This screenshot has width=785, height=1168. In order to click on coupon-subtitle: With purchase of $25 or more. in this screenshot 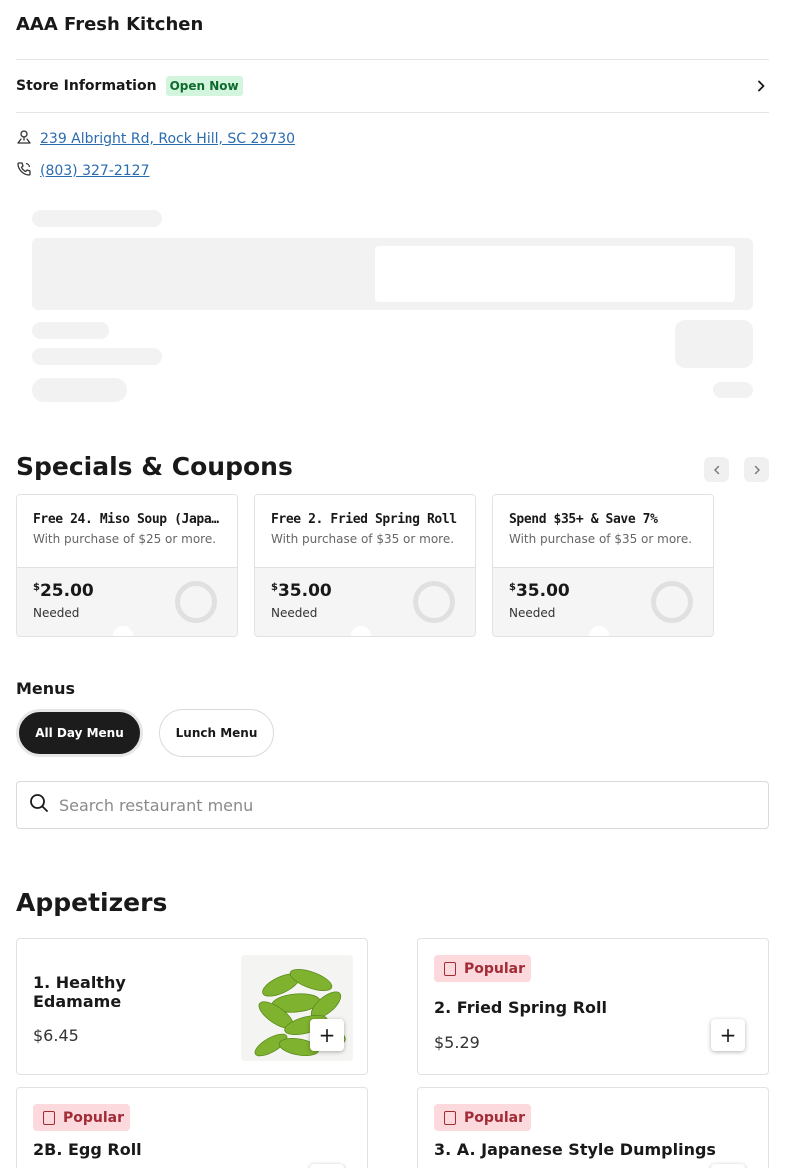, I will do `click(125, 539)`.